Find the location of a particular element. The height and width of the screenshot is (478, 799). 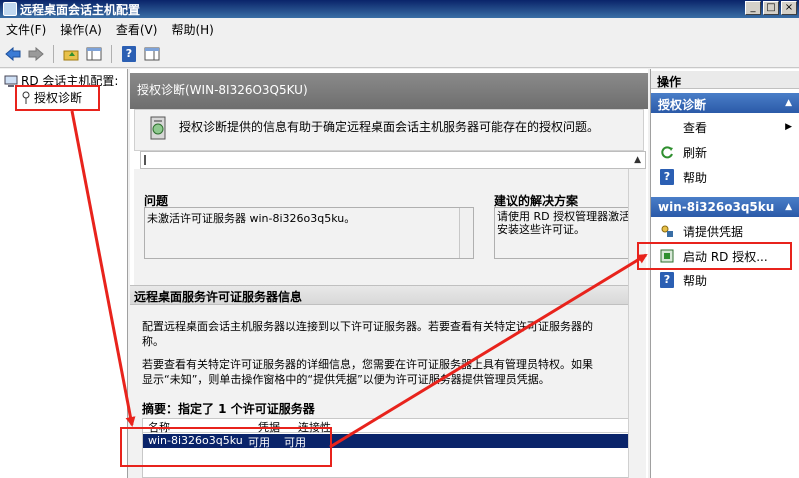

menu-file: 文件(F) is located at coordinates (26, 29).